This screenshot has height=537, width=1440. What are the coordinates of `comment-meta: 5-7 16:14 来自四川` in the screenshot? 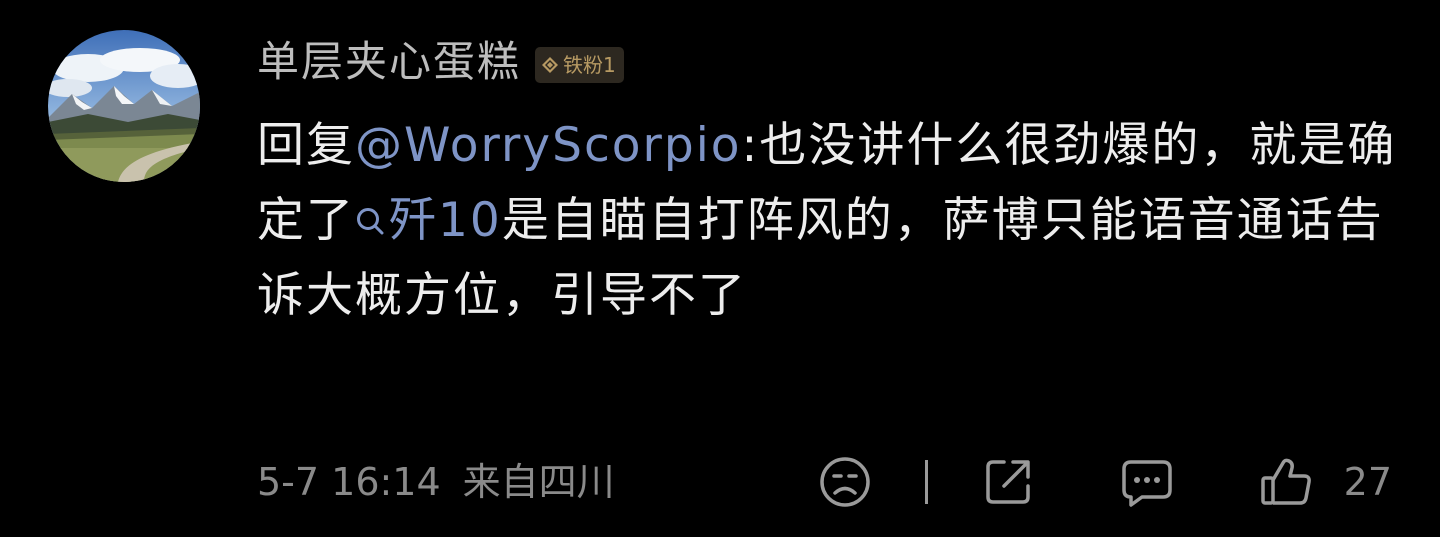 It's located at (436, 482).